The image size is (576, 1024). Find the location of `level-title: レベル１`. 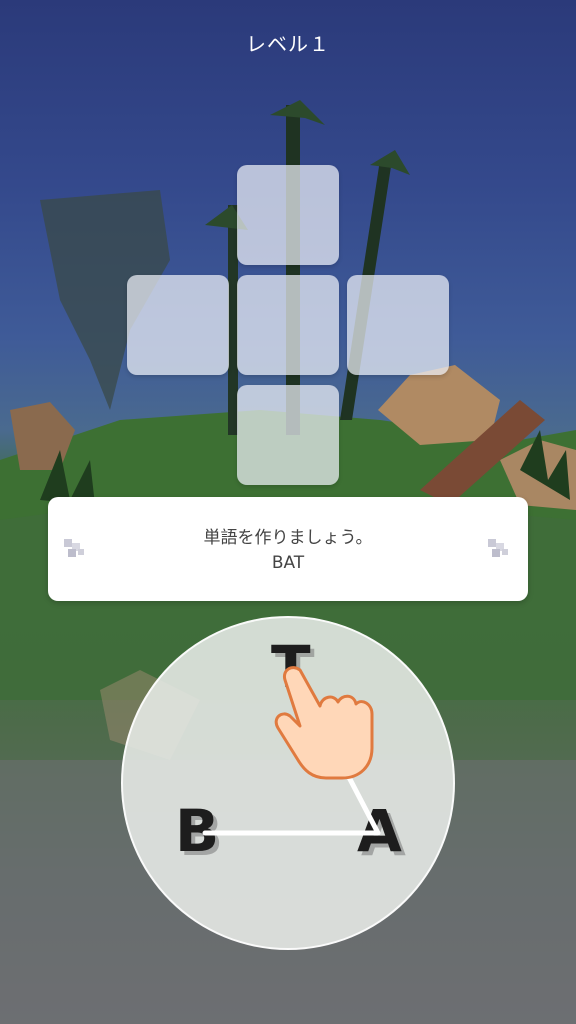

level-title: レベル１ is located at coordinates (288, 44).